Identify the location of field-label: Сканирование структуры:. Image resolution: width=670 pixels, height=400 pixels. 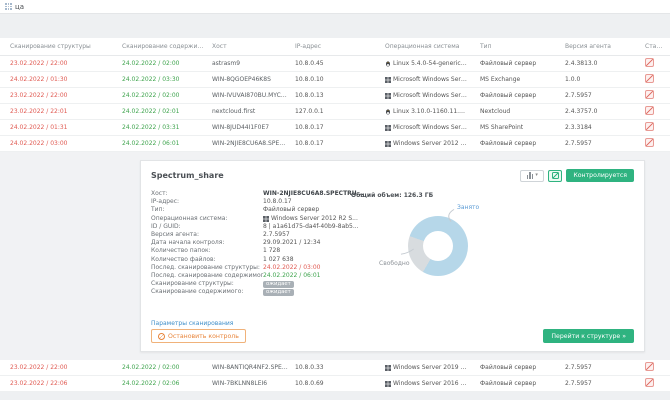
(192, 284).